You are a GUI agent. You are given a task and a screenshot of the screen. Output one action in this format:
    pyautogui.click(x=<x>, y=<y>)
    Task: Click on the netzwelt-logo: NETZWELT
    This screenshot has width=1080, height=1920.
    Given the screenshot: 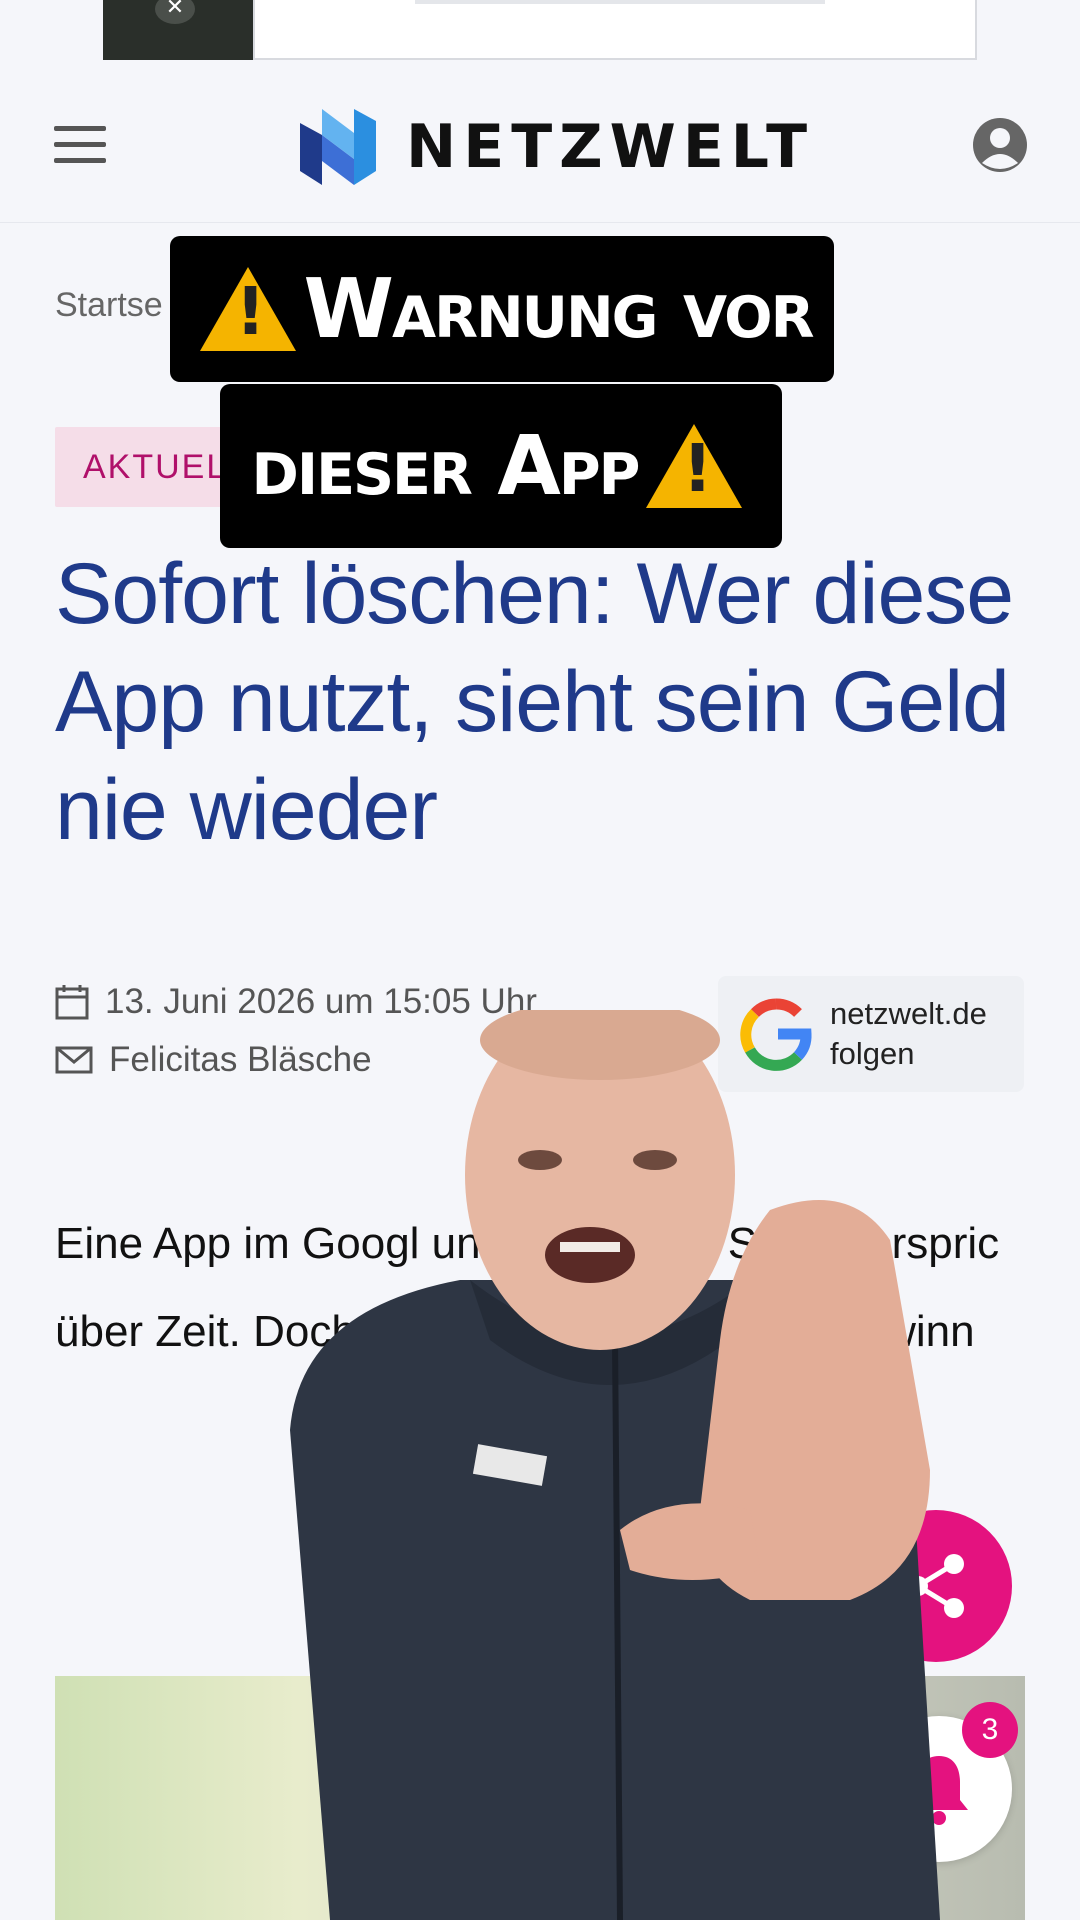 What is the action you would take?
    pyautogui.click(x=557, y=147)
    